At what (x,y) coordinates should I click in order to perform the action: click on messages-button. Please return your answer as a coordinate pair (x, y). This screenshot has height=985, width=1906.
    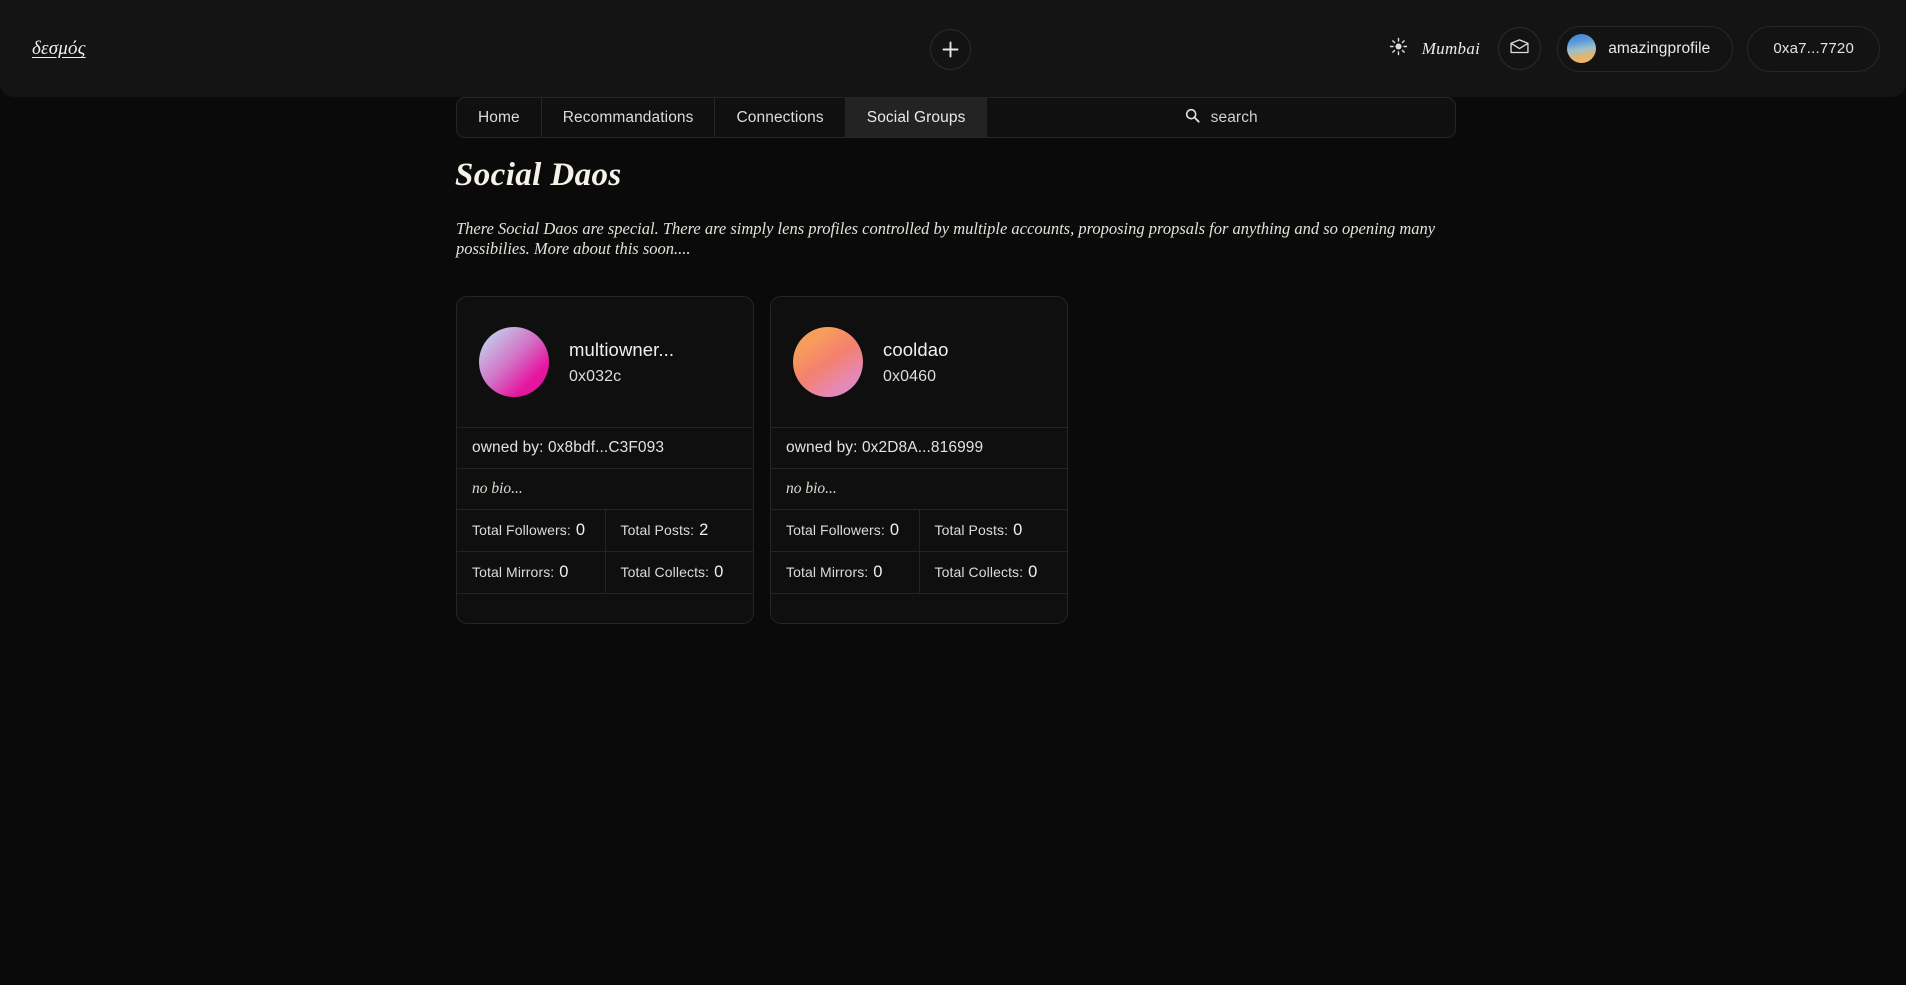
    Looking at the image, I should click on (1520, 48).